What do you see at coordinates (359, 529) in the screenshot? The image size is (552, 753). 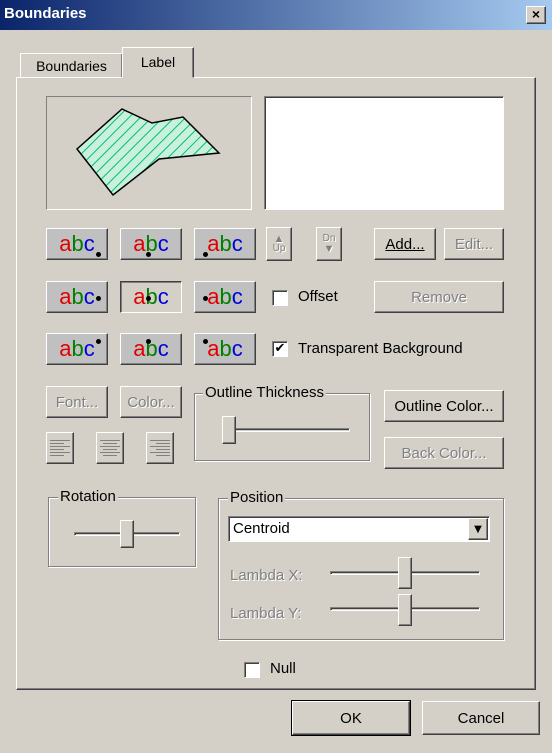 I see `position-select: Centroid ▼` at bounding box center [359, 529].